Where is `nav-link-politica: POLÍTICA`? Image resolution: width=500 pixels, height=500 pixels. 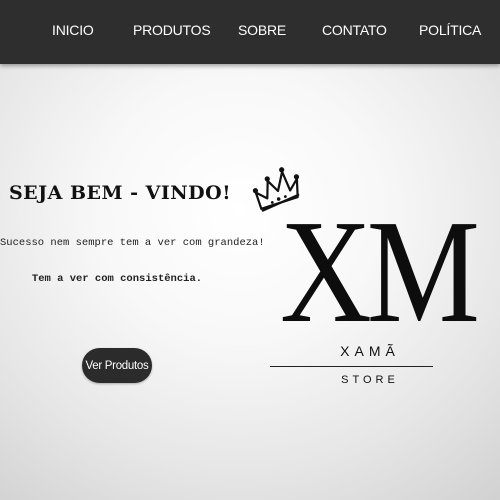 nav-link-politica: POLÍTICA is located at coordinates (450, 30).